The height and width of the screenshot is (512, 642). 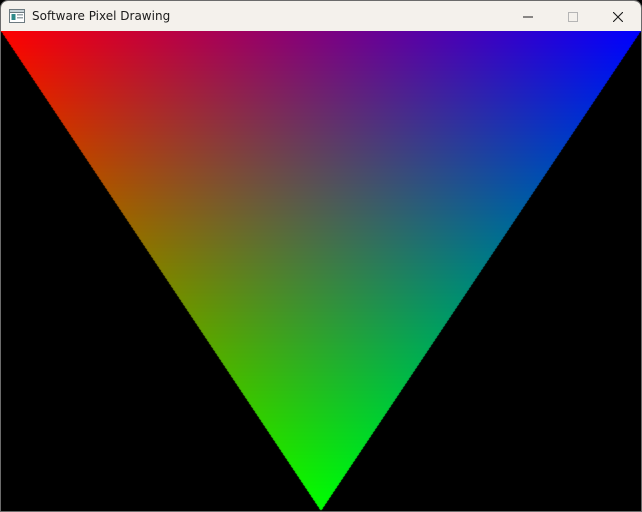 I want to click on maximize-icon, so click(x=572, y=16).